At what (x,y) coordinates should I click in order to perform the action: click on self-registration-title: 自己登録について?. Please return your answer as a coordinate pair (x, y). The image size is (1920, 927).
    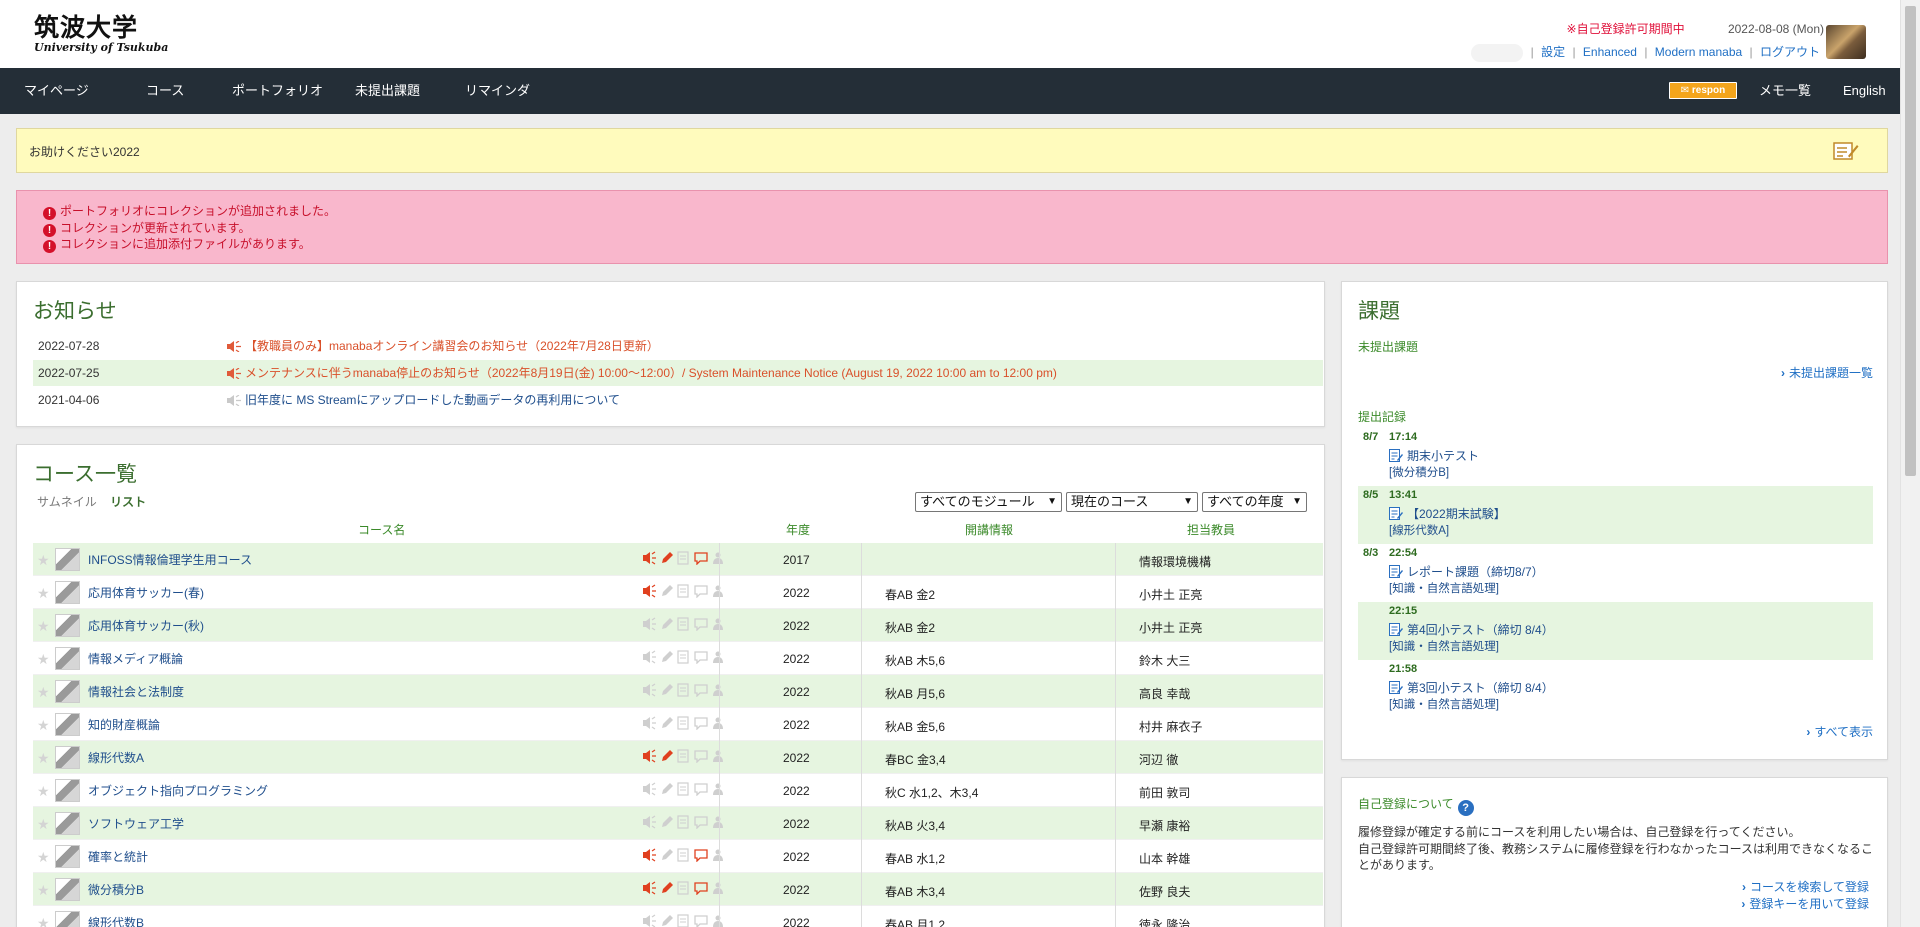
    Looking at the image, I should click on (1416, 805).